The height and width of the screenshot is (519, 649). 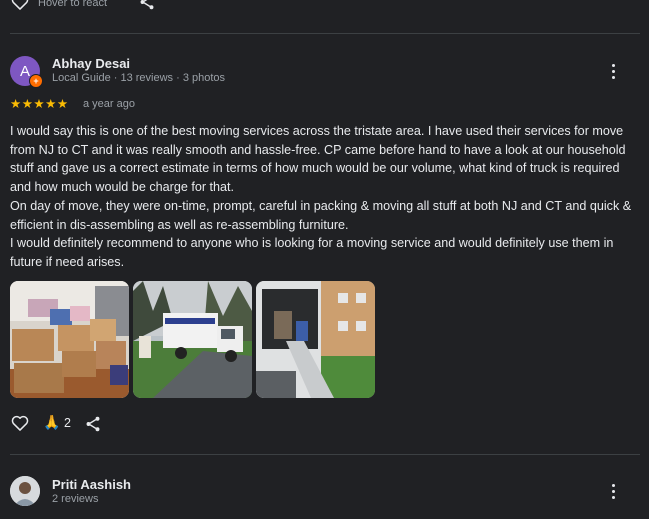 I want to click on reviewer-name: Priti Aashish, so click(x=91, y=484).